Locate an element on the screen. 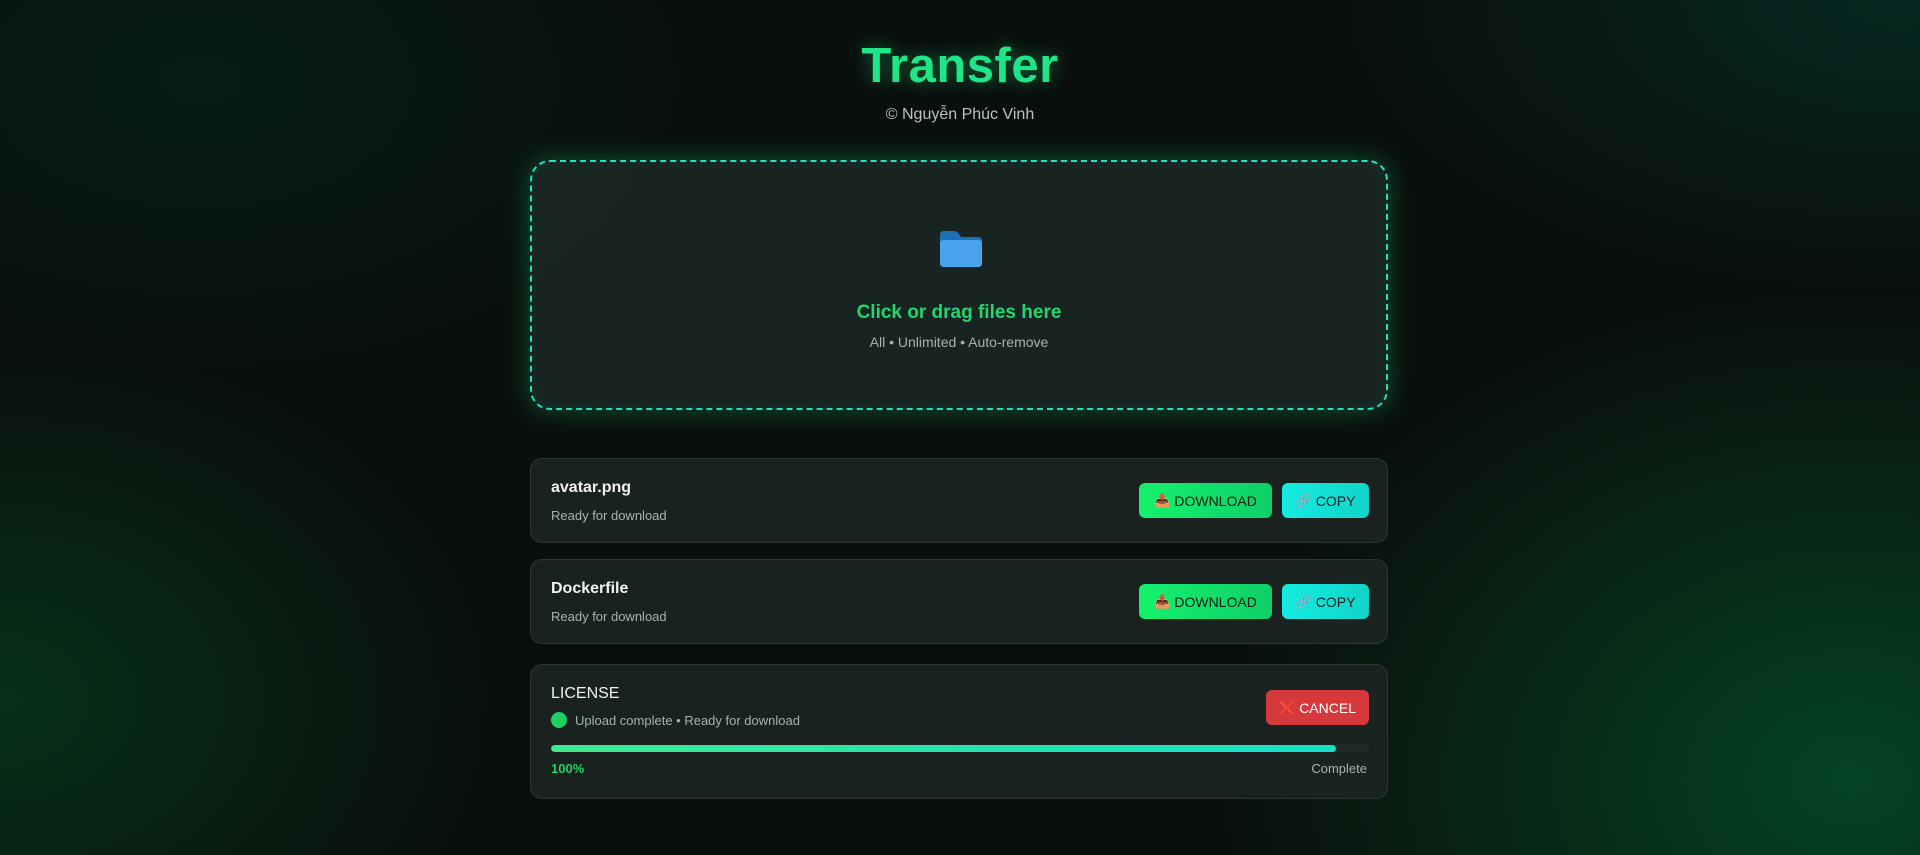 This screenshot has width=1920, height=855. folder-icon is located at coordinates (961, 249).